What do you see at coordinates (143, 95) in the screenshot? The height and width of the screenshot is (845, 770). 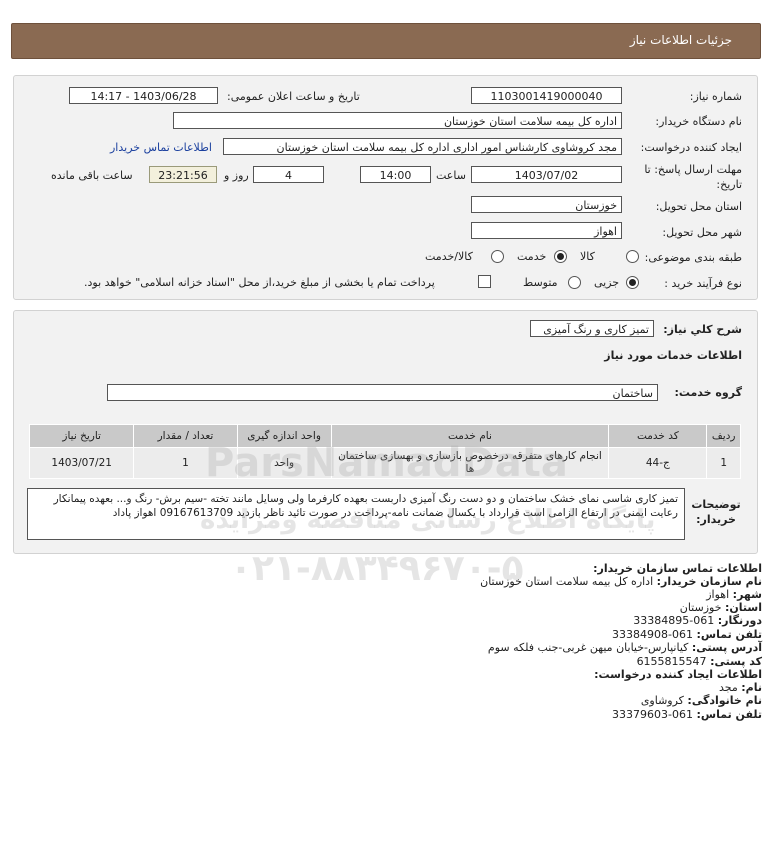 I see `announce-field: 1403/06/28 - 14:17` at bounding box center [143, 95].